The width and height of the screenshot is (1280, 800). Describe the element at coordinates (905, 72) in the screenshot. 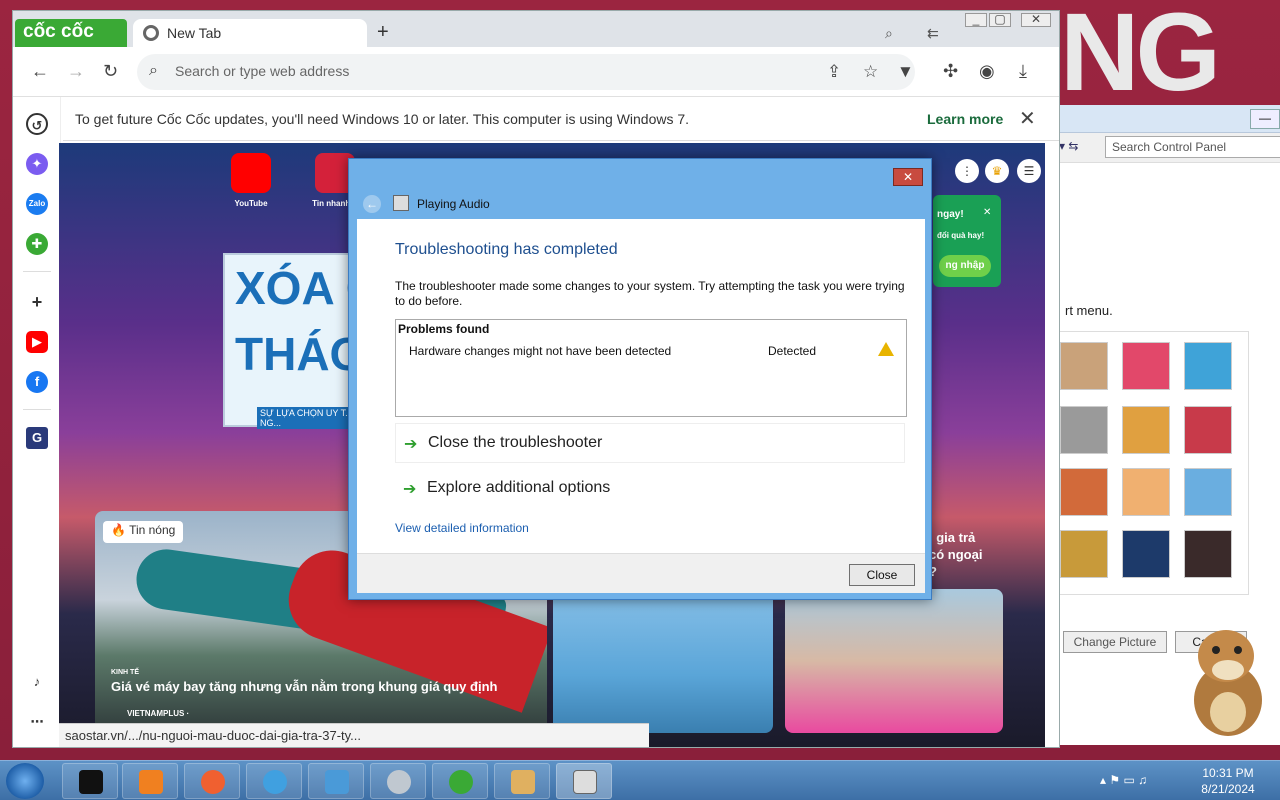

I see `download-page-icon: ▼` at that location.